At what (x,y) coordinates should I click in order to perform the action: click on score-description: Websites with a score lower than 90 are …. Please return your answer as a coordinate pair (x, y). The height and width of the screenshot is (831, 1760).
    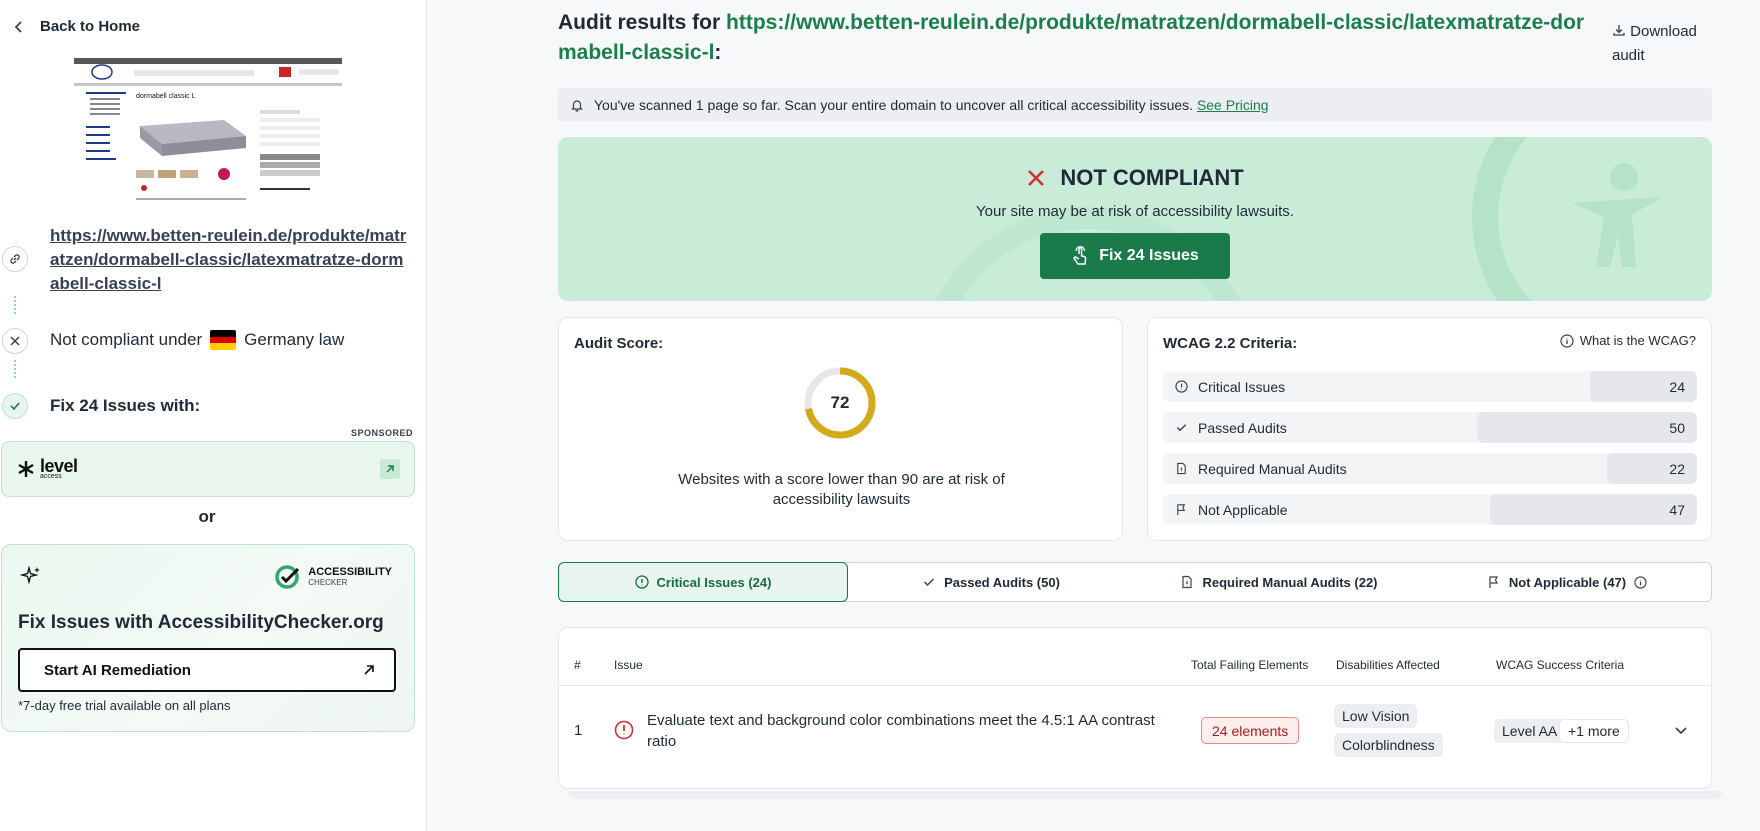
    Looking at the image, I should click on (841, 489).